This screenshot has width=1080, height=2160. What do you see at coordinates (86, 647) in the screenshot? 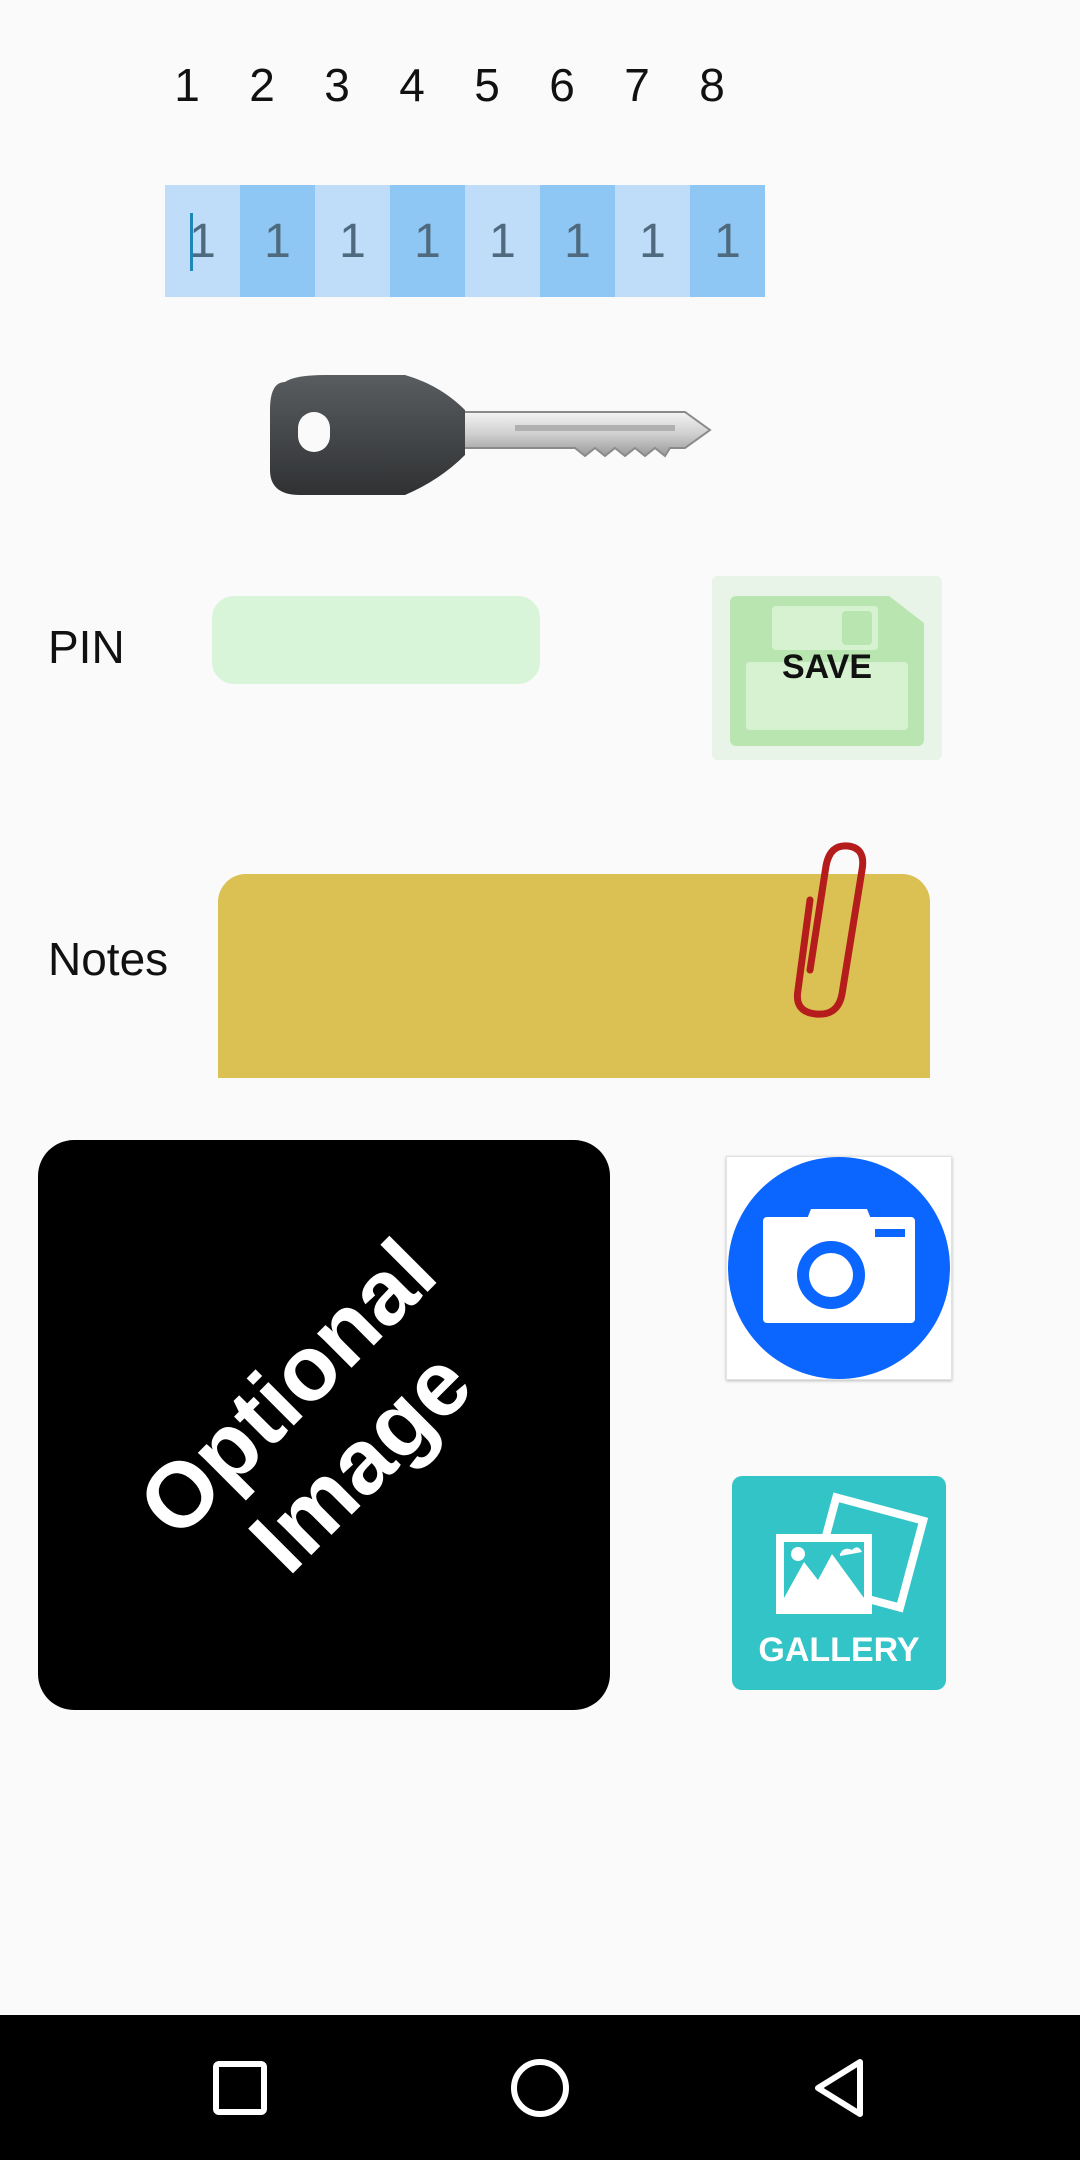
I see `pin-label: PIN` at bounding box center [86, 647].